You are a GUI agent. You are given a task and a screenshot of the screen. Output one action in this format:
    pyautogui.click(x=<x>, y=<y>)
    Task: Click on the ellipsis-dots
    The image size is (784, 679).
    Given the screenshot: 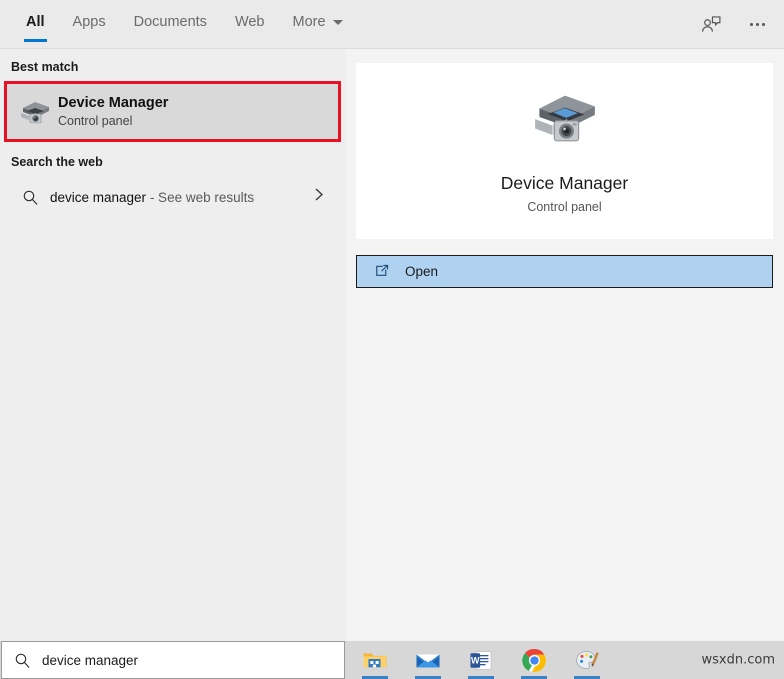 What is the action you would take?
    pyautogui.click(x=757, y=24)
    